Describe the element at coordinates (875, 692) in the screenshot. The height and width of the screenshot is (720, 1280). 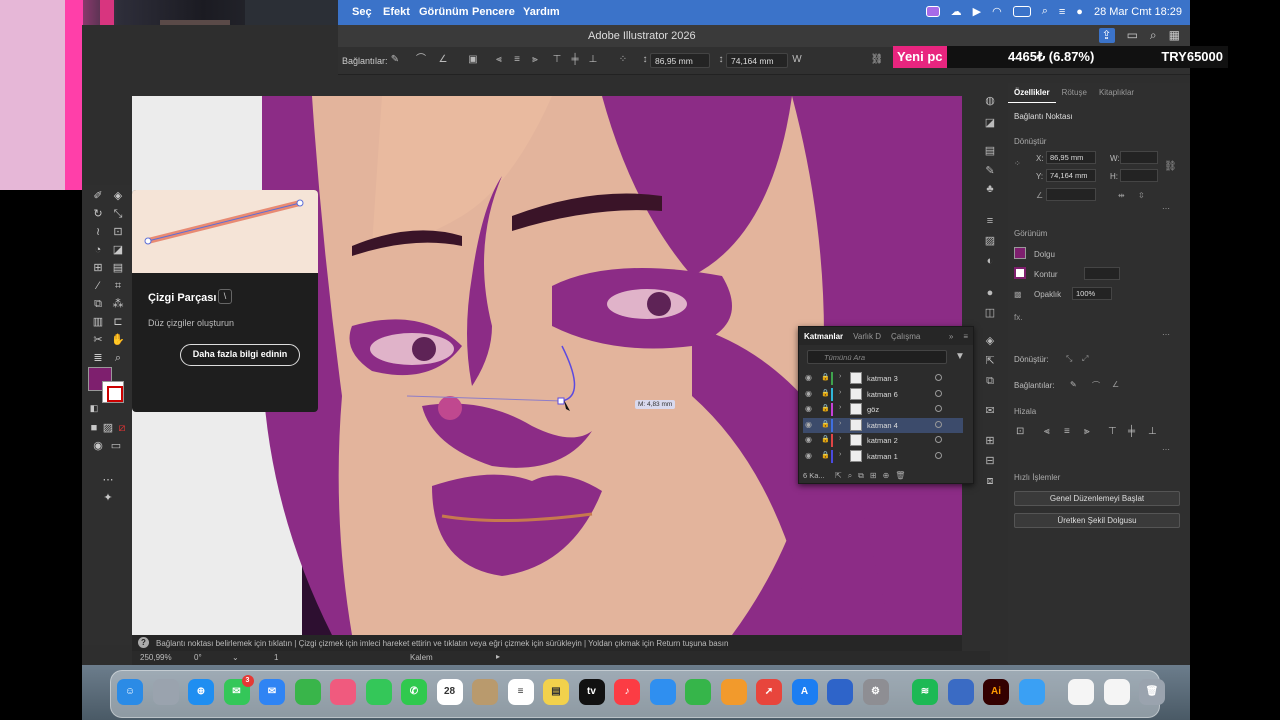
I see `settings-icon: ⚙` at that location.